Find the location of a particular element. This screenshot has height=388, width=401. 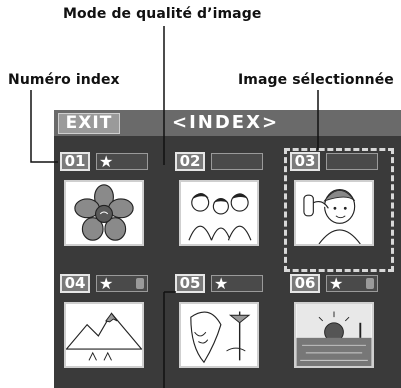

index-number-badge: 04 is located at coordinates (75, 283).